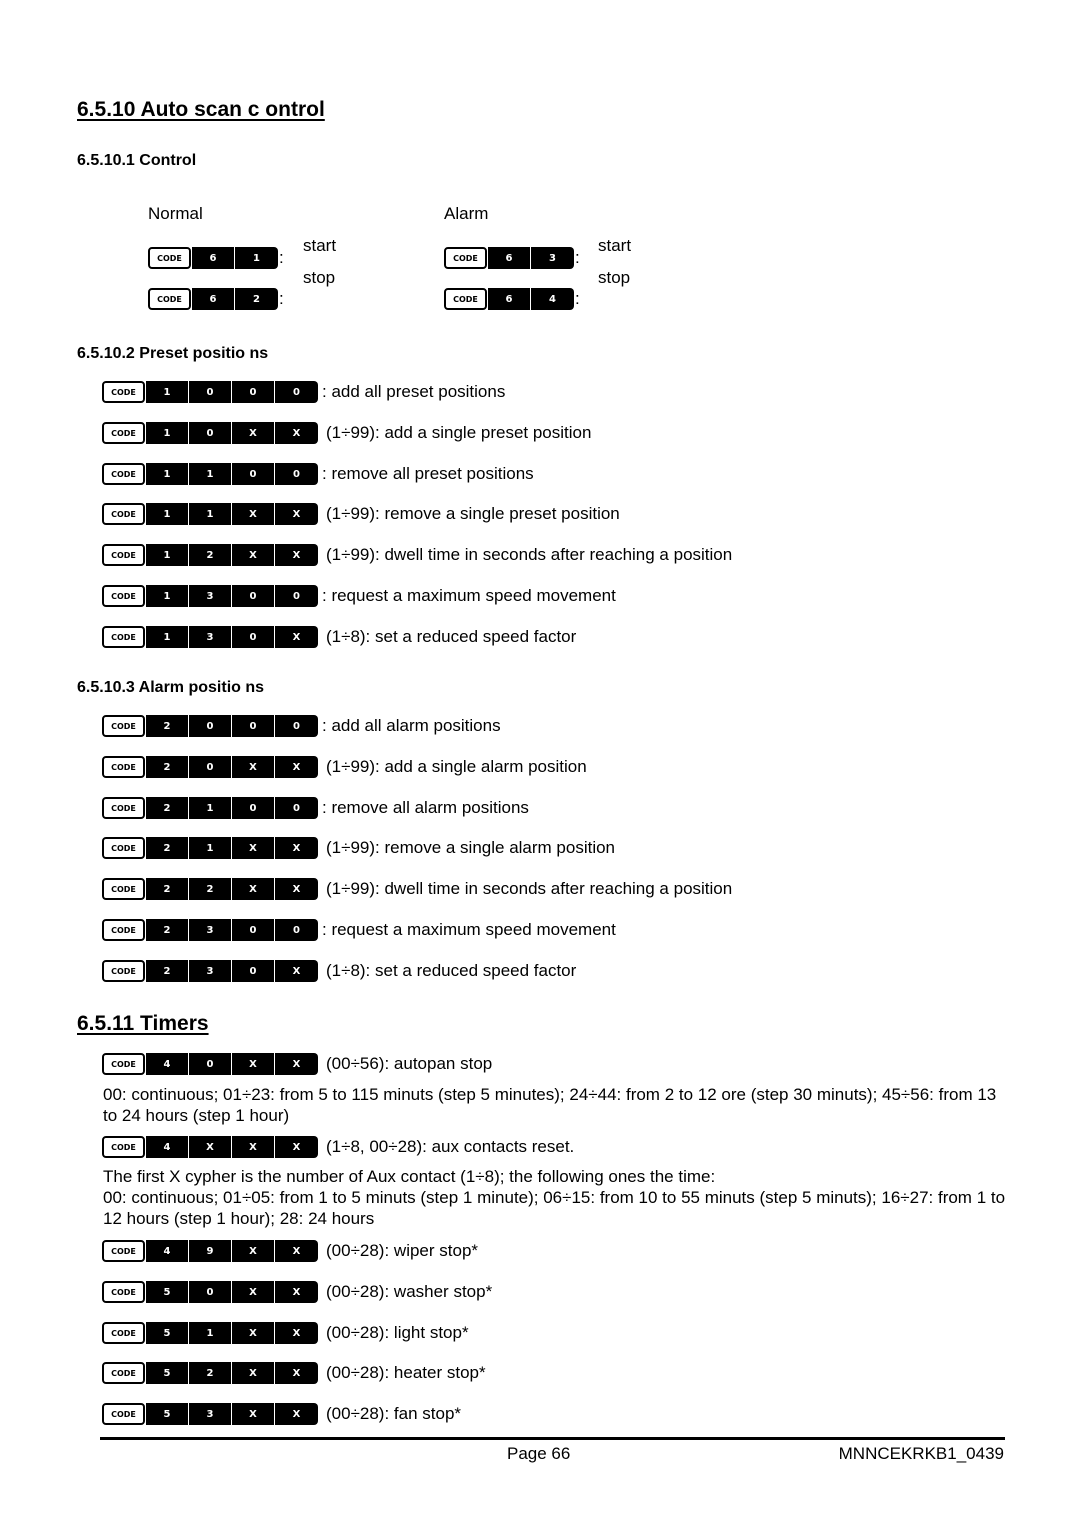 Image resolution: width=1080 pixels, height=1528 pixels. I want to click on key-6-icon: 6, so click(509, 258).